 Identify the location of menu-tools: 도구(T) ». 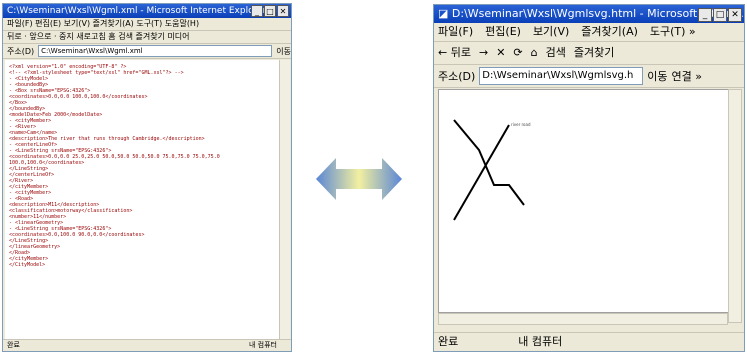
(673, 32).